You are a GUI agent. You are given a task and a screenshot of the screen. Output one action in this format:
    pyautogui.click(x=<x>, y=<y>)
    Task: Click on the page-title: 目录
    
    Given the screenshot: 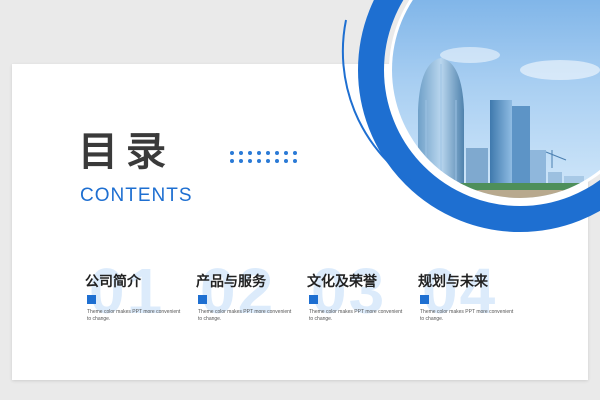 What is the action you would take?
    pyautogui.click(x=126, y=152)
    